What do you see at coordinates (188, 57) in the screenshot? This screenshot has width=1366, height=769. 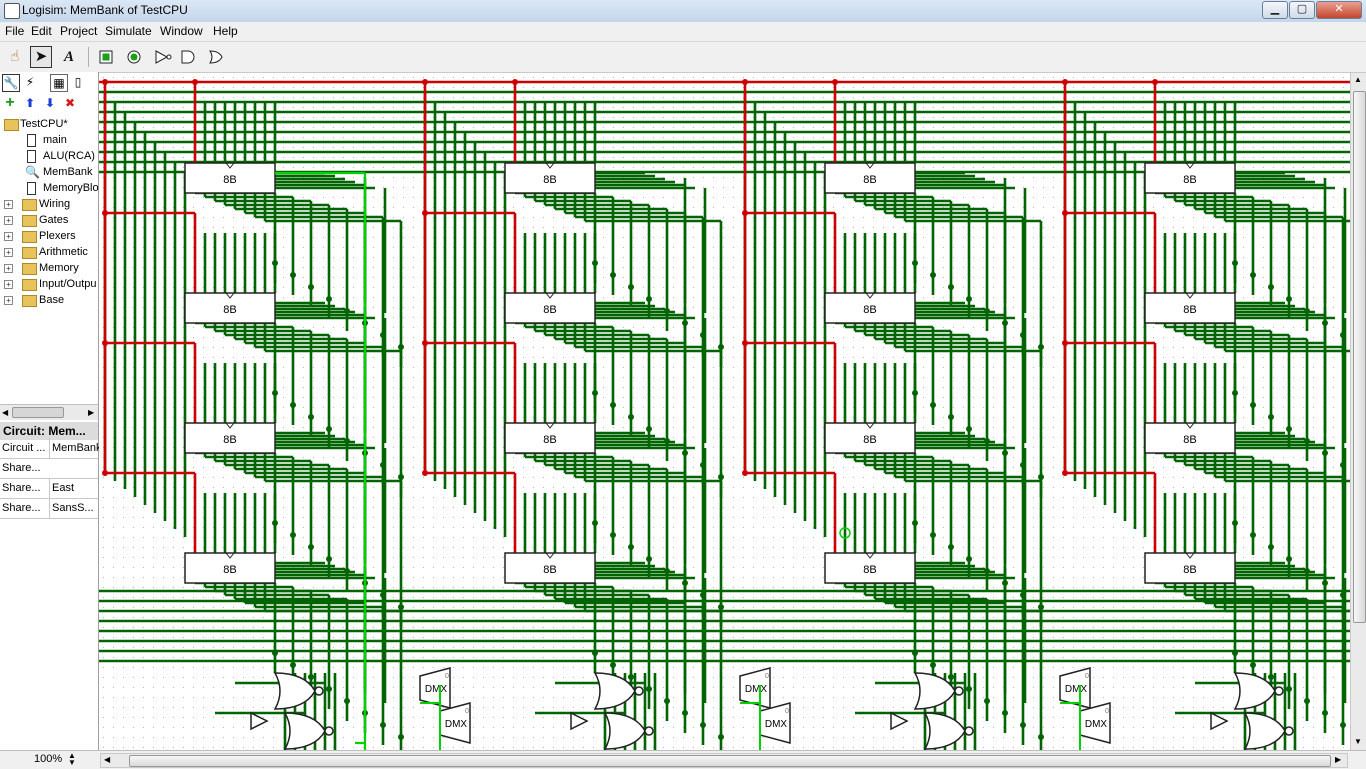 I see `and-gate-icon` at bounding box center [188, 57].